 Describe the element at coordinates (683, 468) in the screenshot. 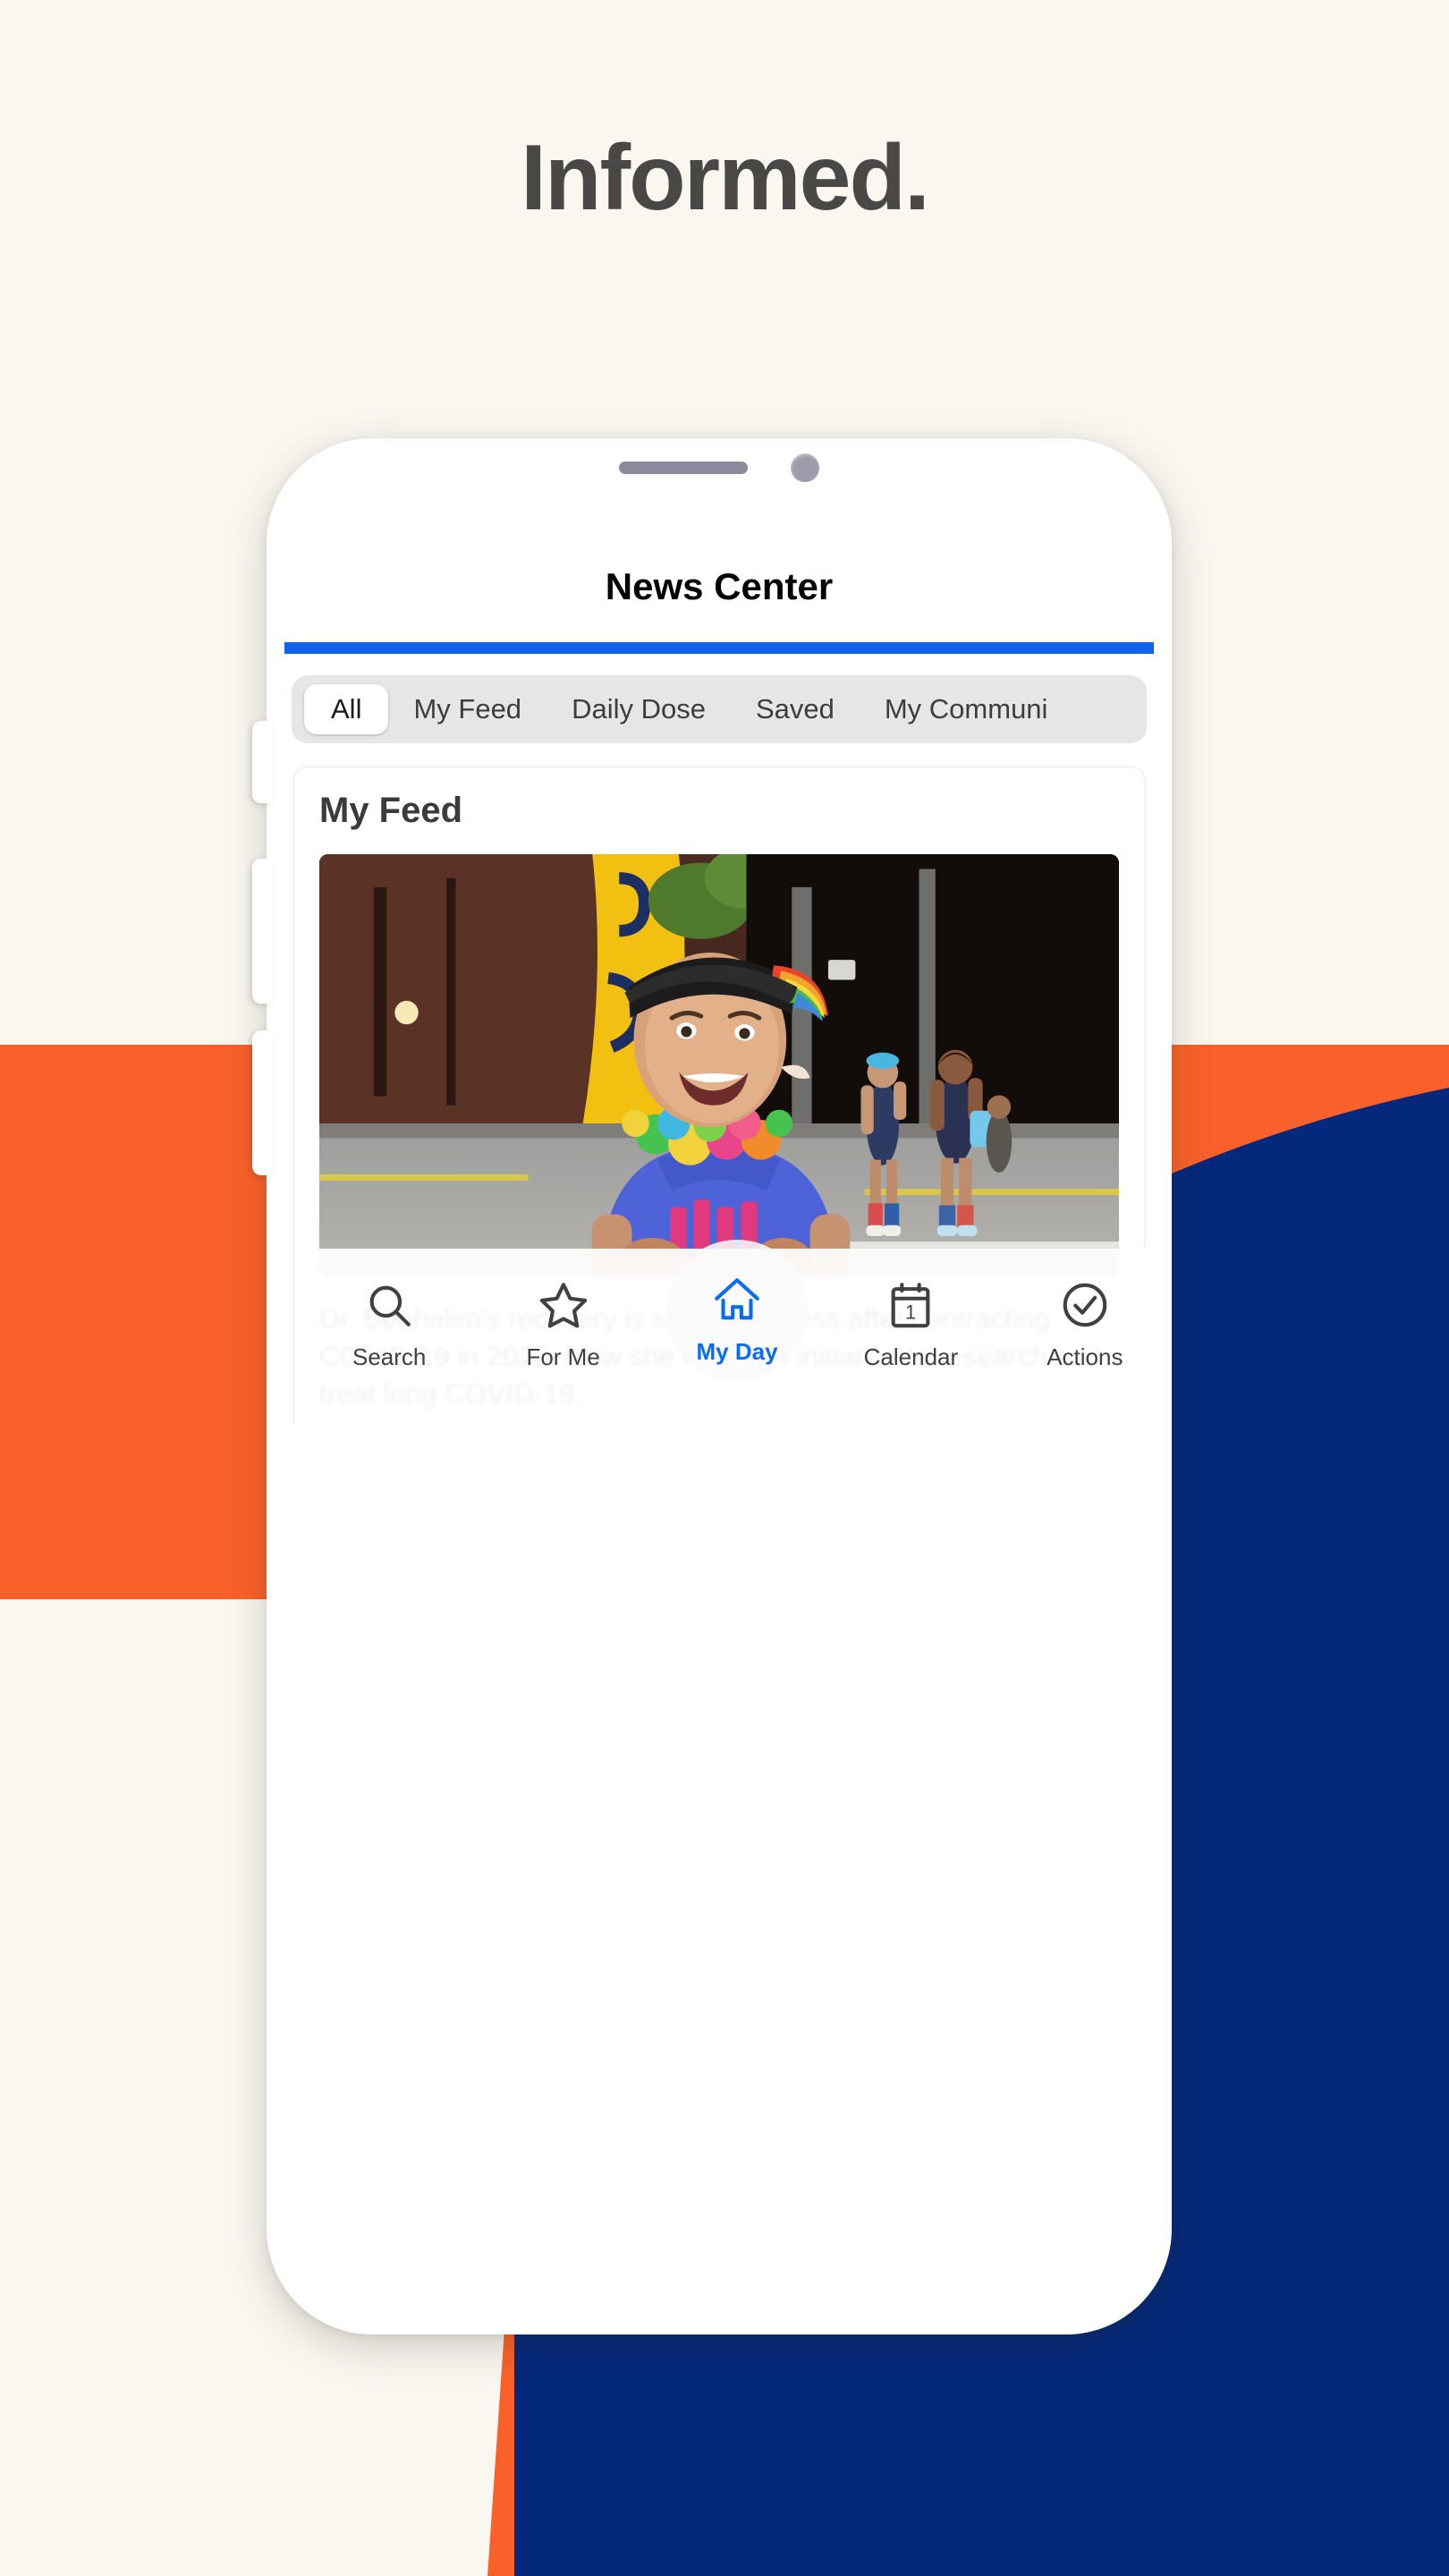

I see `speaker-grille-icon` at that location.